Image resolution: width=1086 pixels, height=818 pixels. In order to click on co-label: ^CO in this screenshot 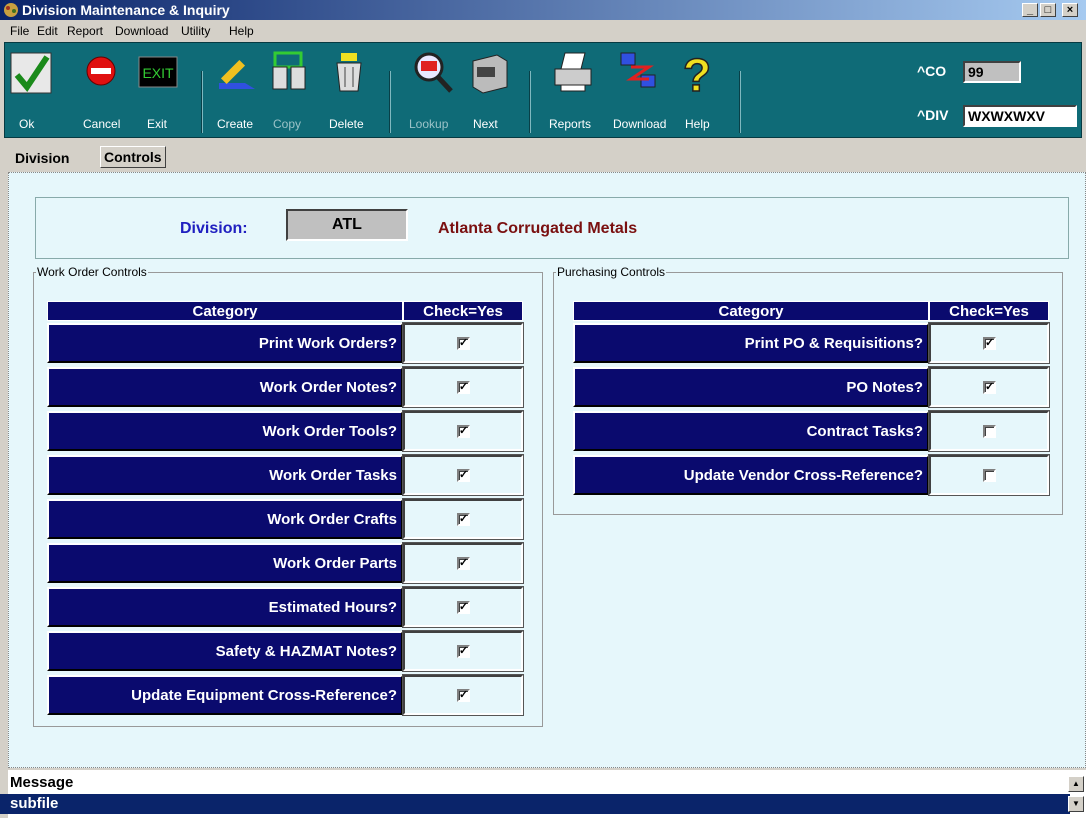, I will do `click(932, 71)`.